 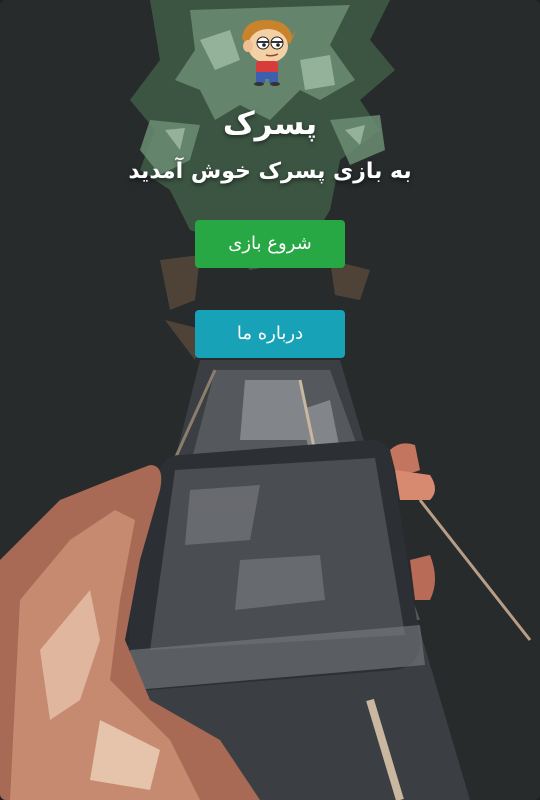 I want to click on welcome-message: به بازی پسرک خوش آمدید, so click(x=270, y=171).